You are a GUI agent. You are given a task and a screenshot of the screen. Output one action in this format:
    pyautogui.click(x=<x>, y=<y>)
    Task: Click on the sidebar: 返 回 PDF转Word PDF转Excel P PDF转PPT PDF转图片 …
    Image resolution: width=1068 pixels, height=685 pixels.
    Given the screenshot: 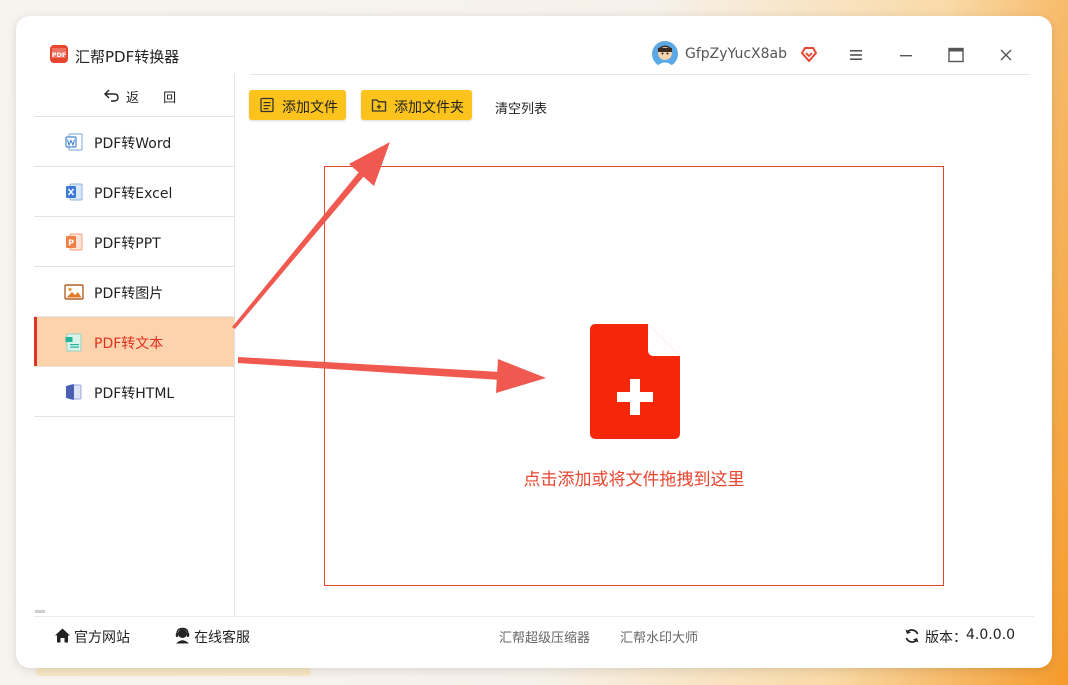 What is the action you would take?
    pyautogui.click(x=134, y=345)
    